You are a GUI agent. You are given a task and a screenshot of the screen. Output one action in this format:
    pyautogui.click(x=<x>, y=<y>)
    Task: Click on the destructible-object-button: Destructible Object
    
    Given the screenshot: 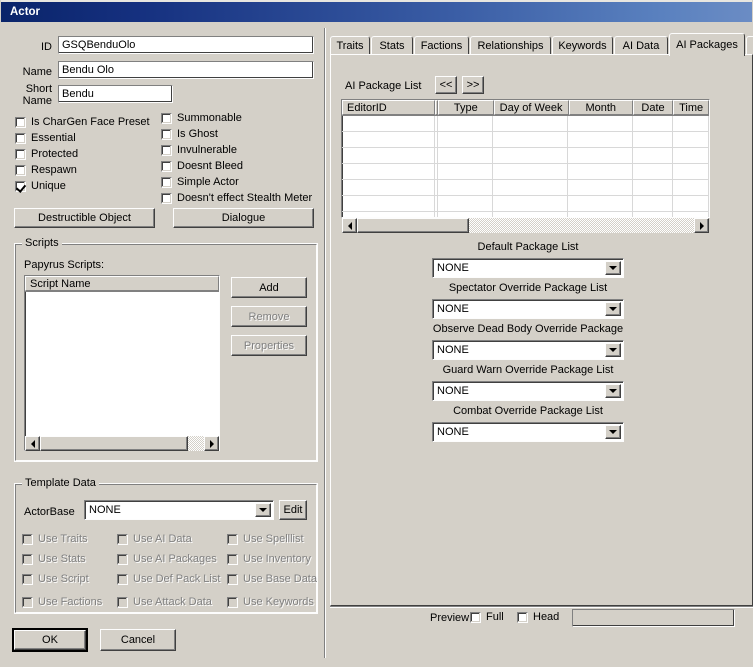 What is the action you would take?
    pyautogui.click(x=84, y=218)
    